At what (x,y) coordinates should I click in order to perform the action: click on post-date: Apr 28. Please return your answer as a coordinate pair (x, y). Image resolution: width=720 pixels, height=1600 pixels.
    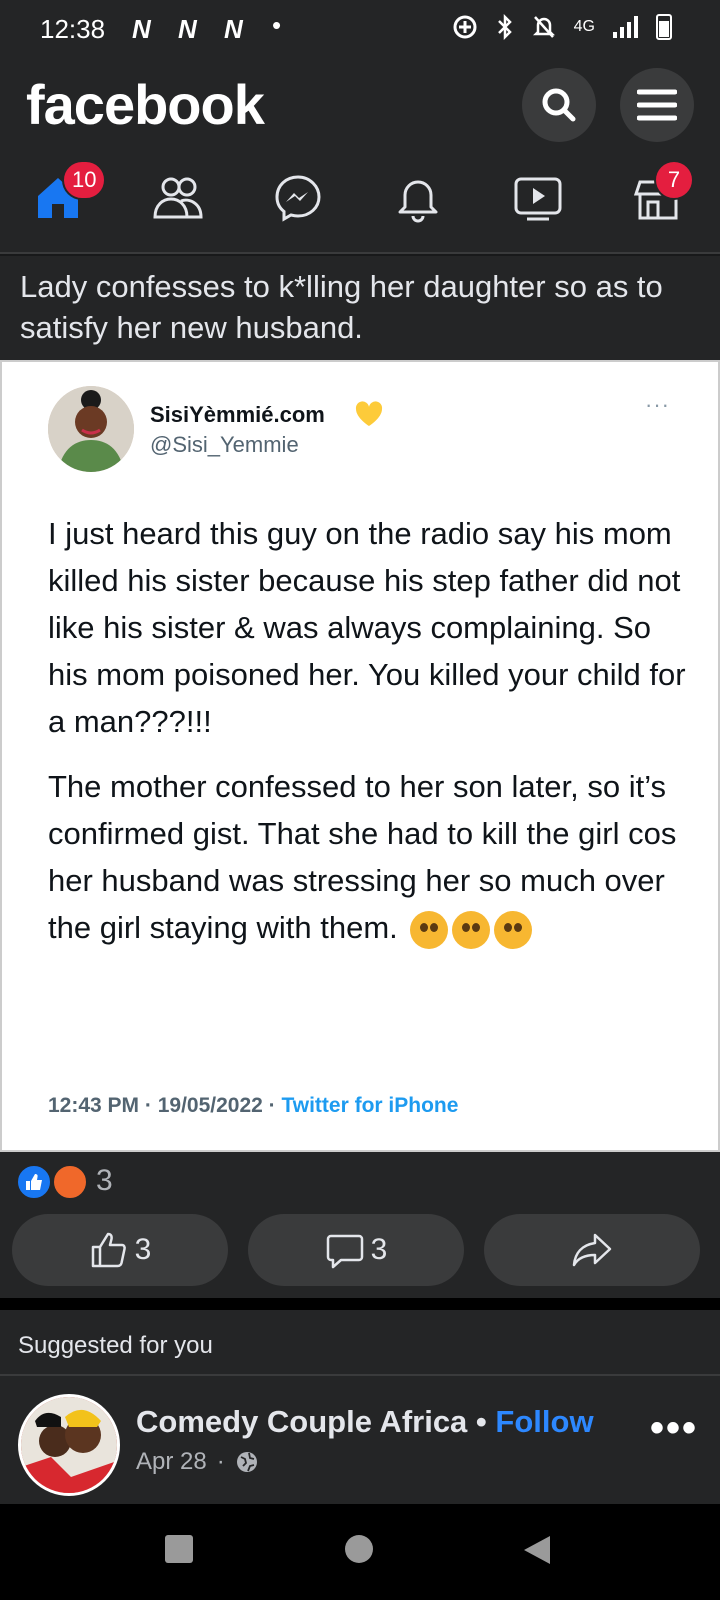
    Looking at the image, I should click on (171, 1462).